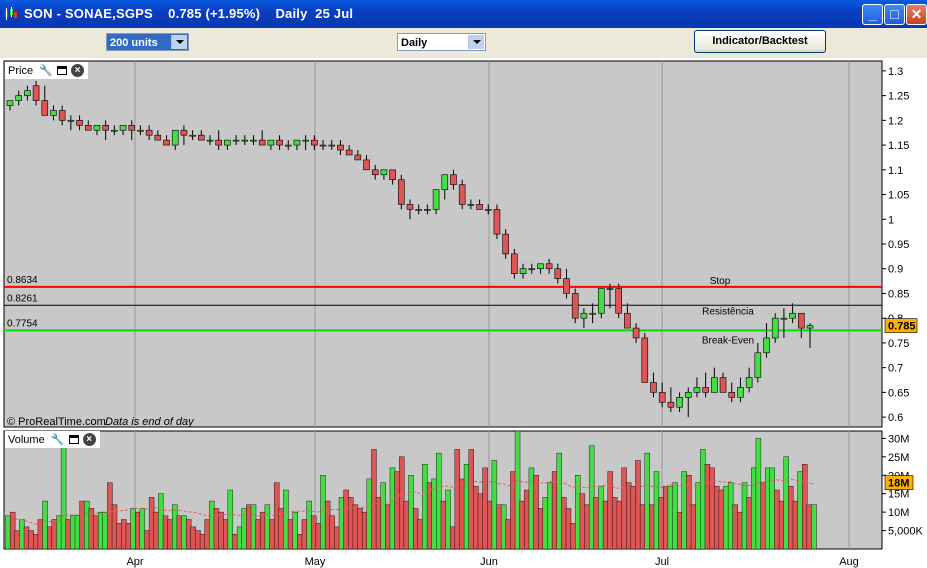  What do you see at coordinates (898, 513) in the screenshot?
I see `volume-axis-label: 10M` at bounding box center [898, 513].